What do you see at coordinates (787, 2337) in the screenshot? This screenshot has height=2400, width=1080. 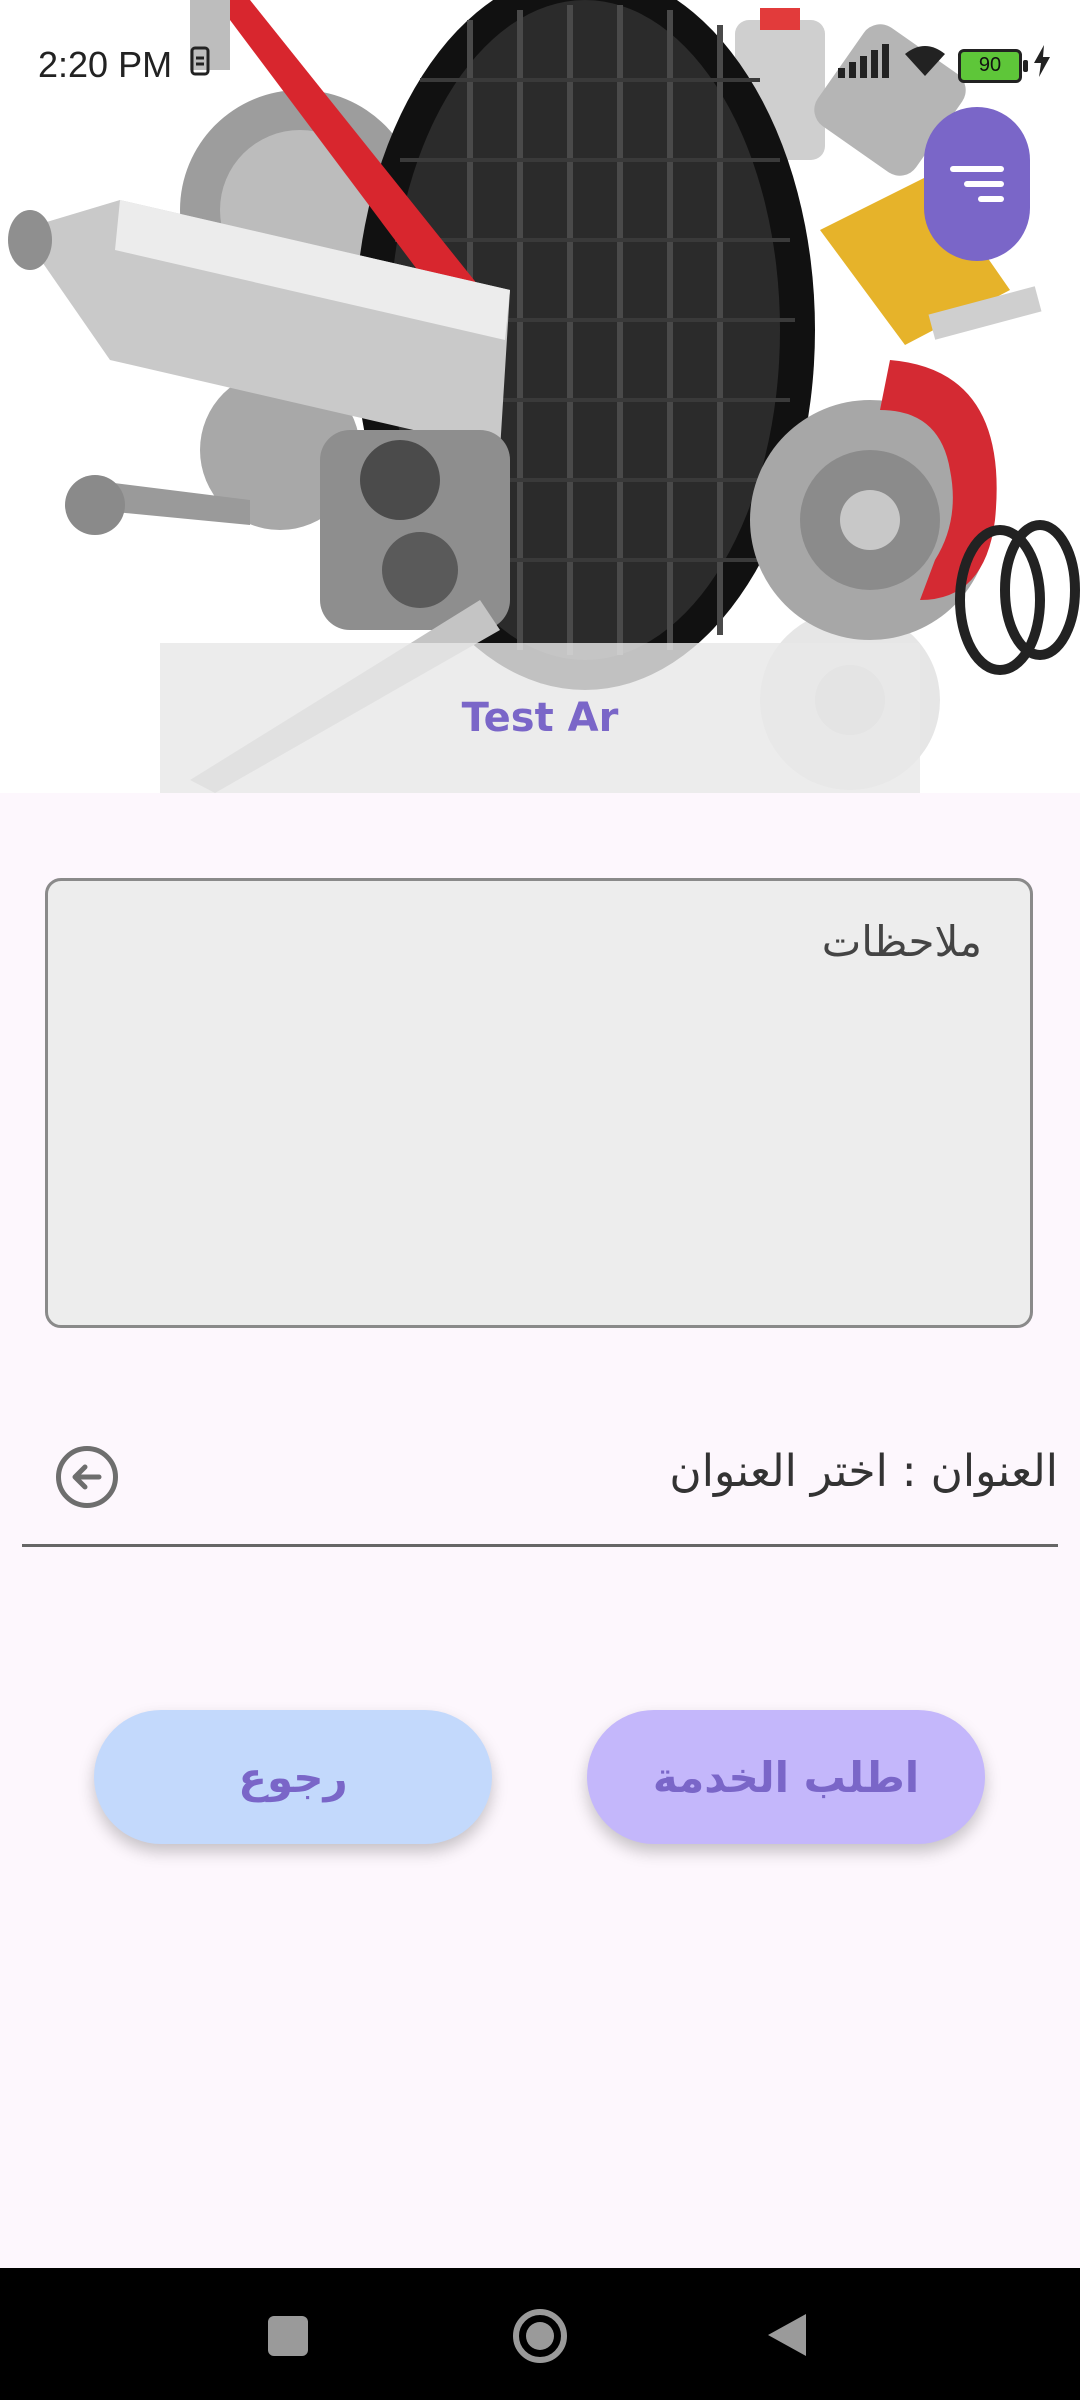 I see `back-triangle-icon` at bounding box center [787, 2337].